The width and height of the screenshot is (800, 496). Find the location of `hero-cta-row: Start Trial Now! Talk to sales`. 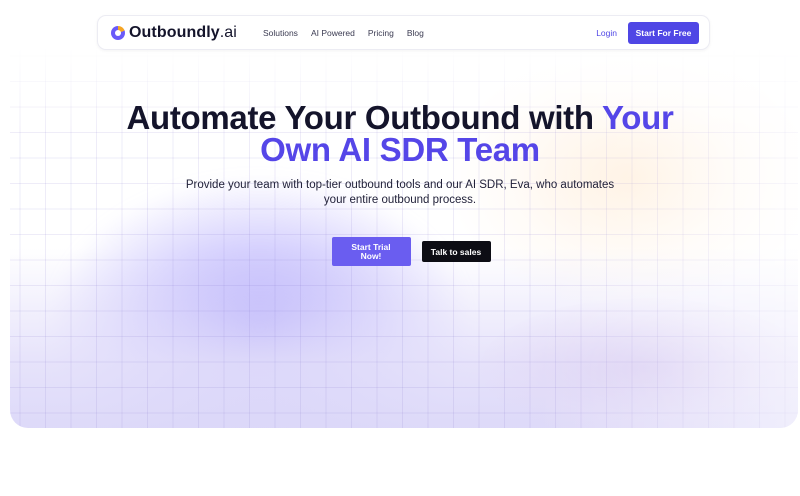

hero-cta-row: Start Trial Now! Talk to sales is located at coordinates (400, 251).